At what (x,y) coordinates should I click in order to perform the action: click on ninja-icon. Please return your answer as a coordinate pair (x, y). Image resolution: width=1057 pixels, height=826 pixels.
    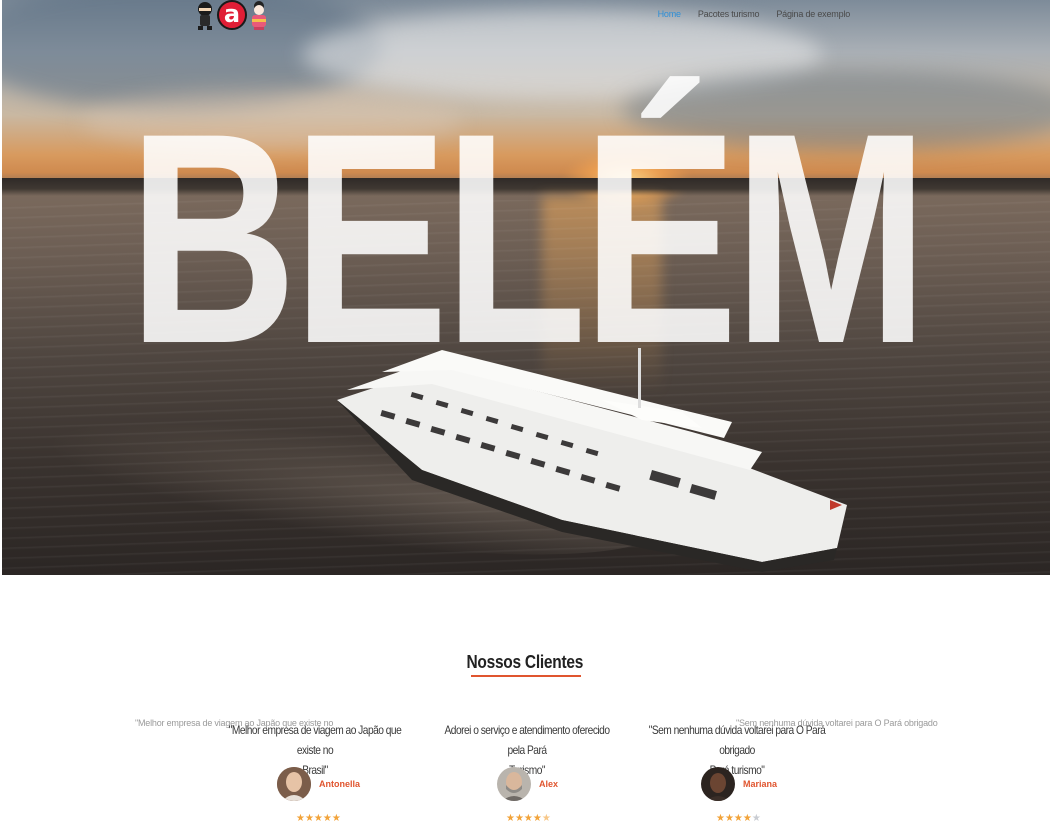
    Looking at the image, I should click on (205, 15).